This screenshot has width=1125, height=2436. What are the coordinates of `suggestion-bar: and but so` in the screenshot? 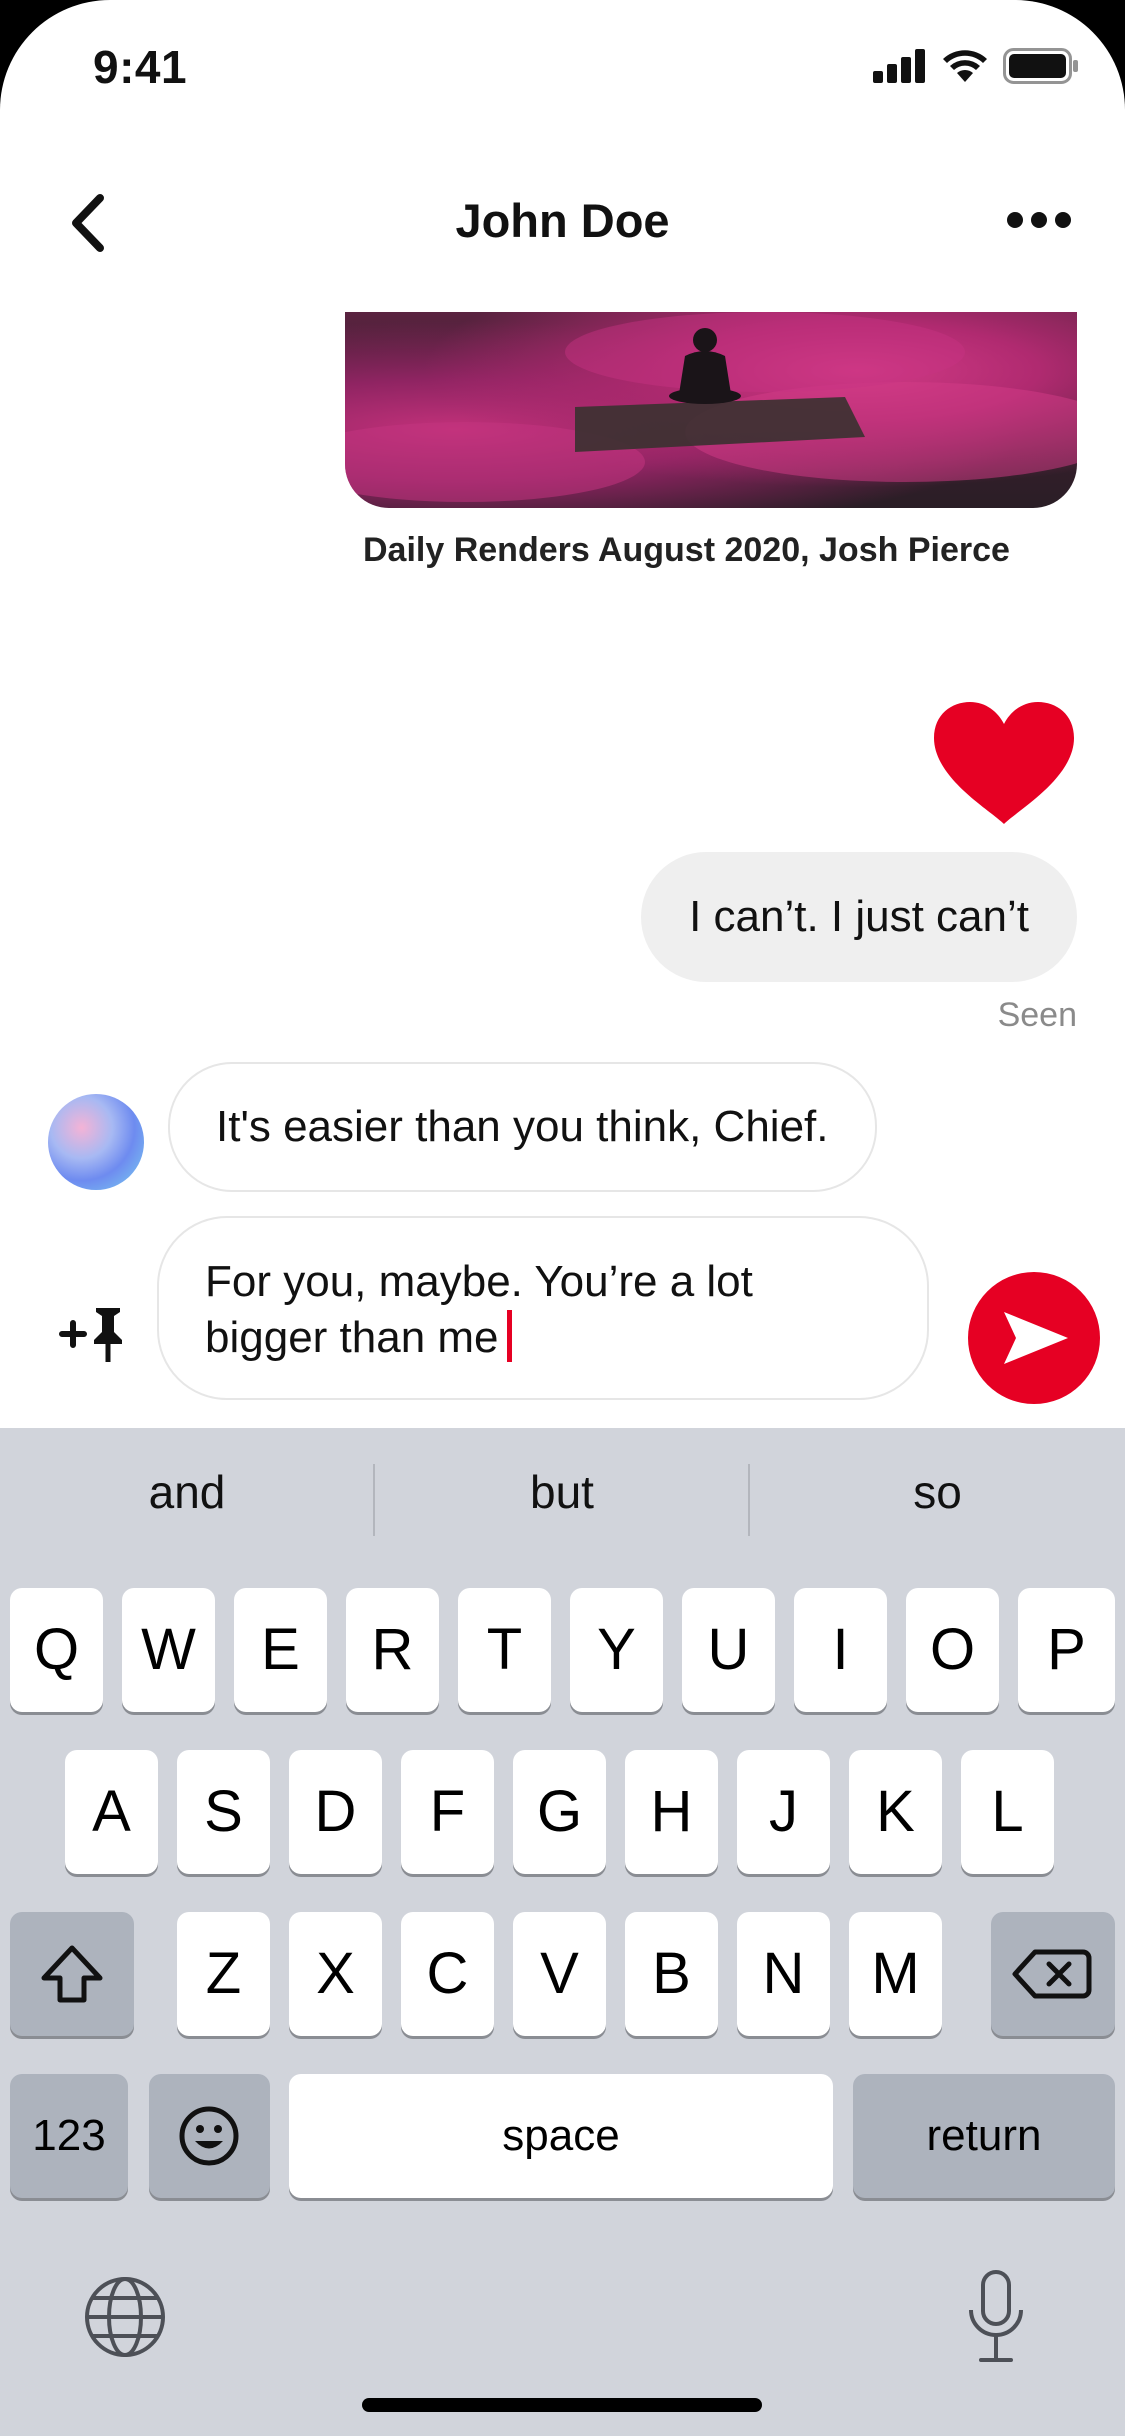 It's located at (562, 1492).